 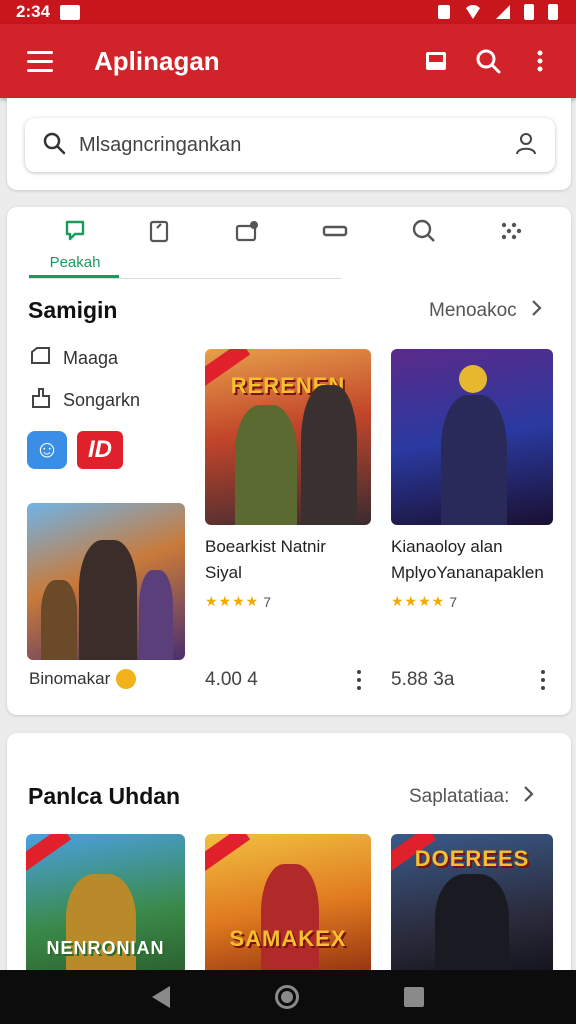 What do you see at coordinates (104, 796) in the screenshot?
I see `section-title: Panlca Uhdan` at bounding box center [104, 796].